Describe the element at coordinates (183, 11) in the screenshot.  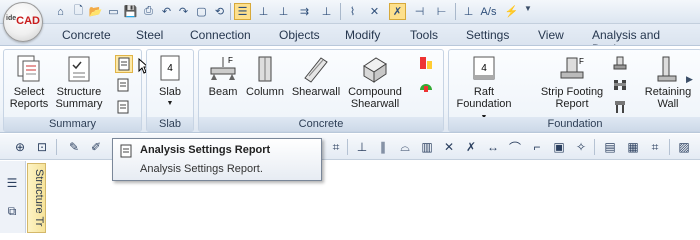
I see `redo-icon: ↷` at that location.